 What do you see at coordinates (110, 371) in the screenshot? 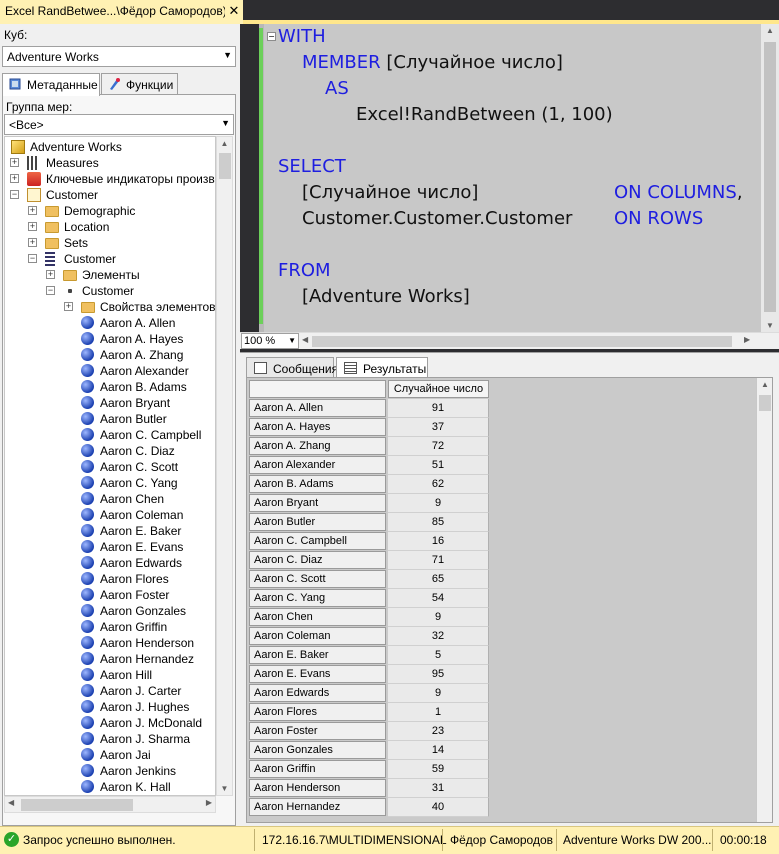
I see `tree-node: Aaron Alexander` at bounding box center [110, 371].